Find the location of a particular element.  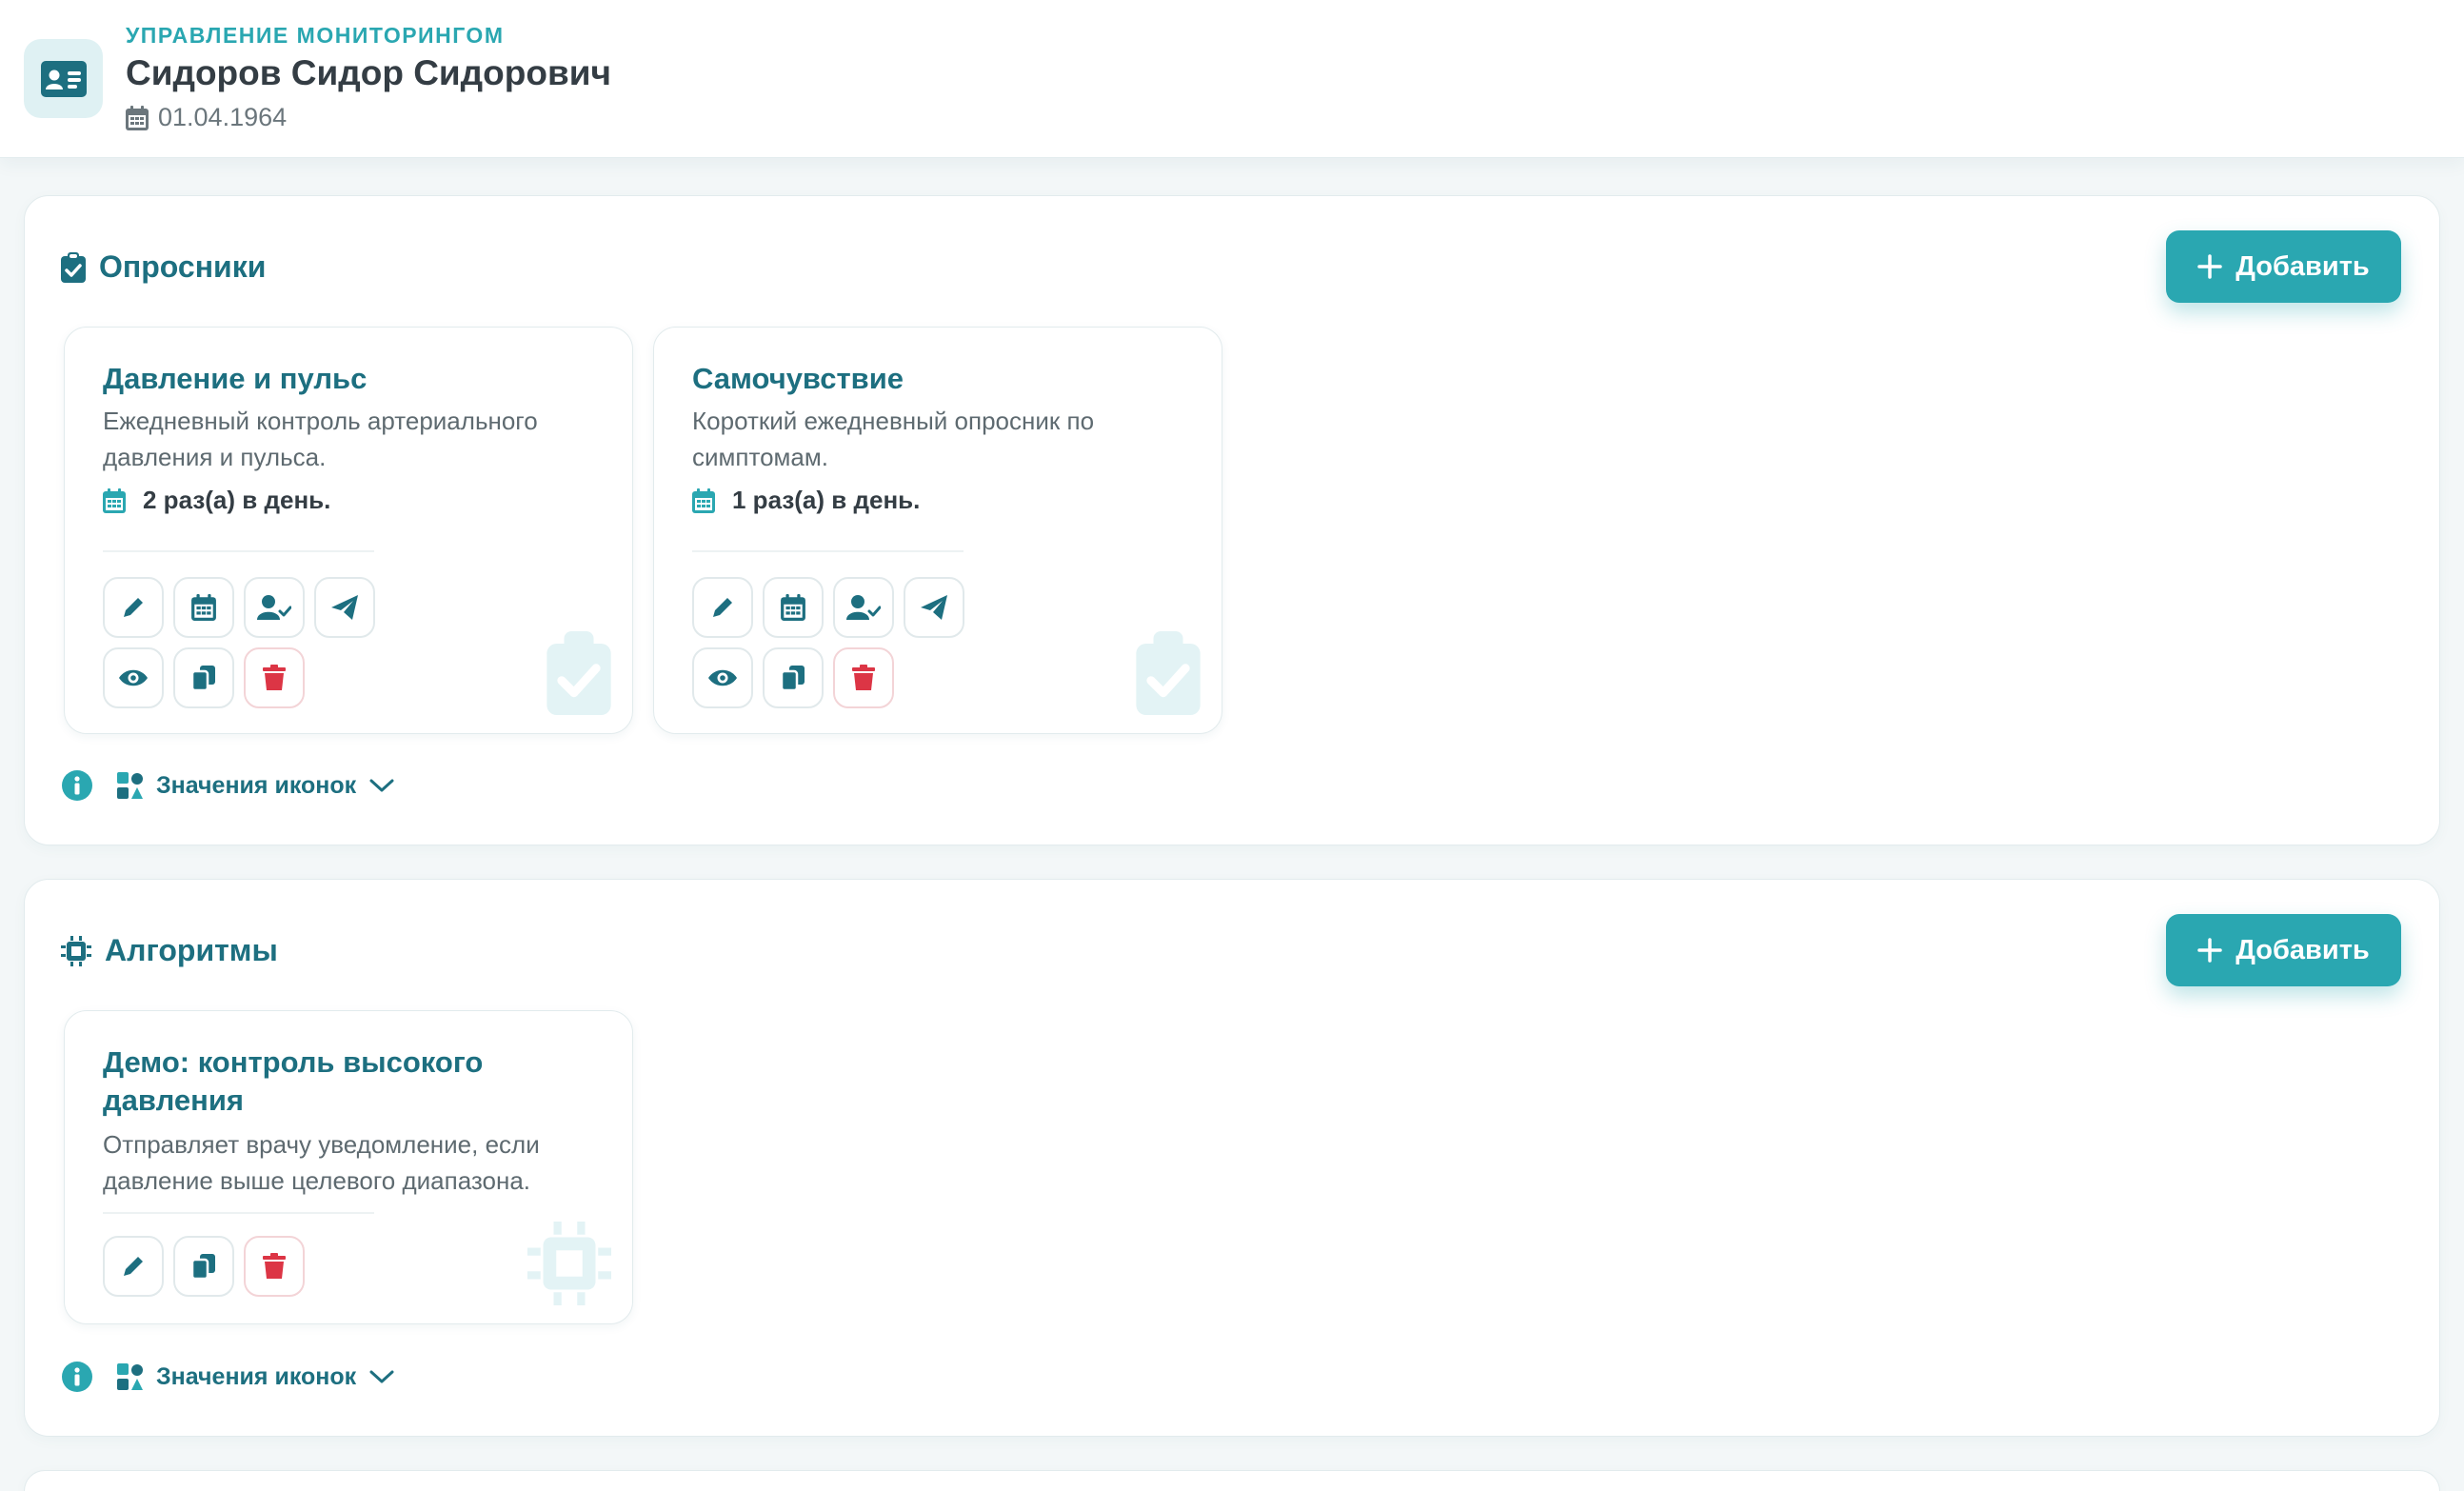

questionnaire-frequency: 2 раз(а) в день. is located at coordinates (216, 500).